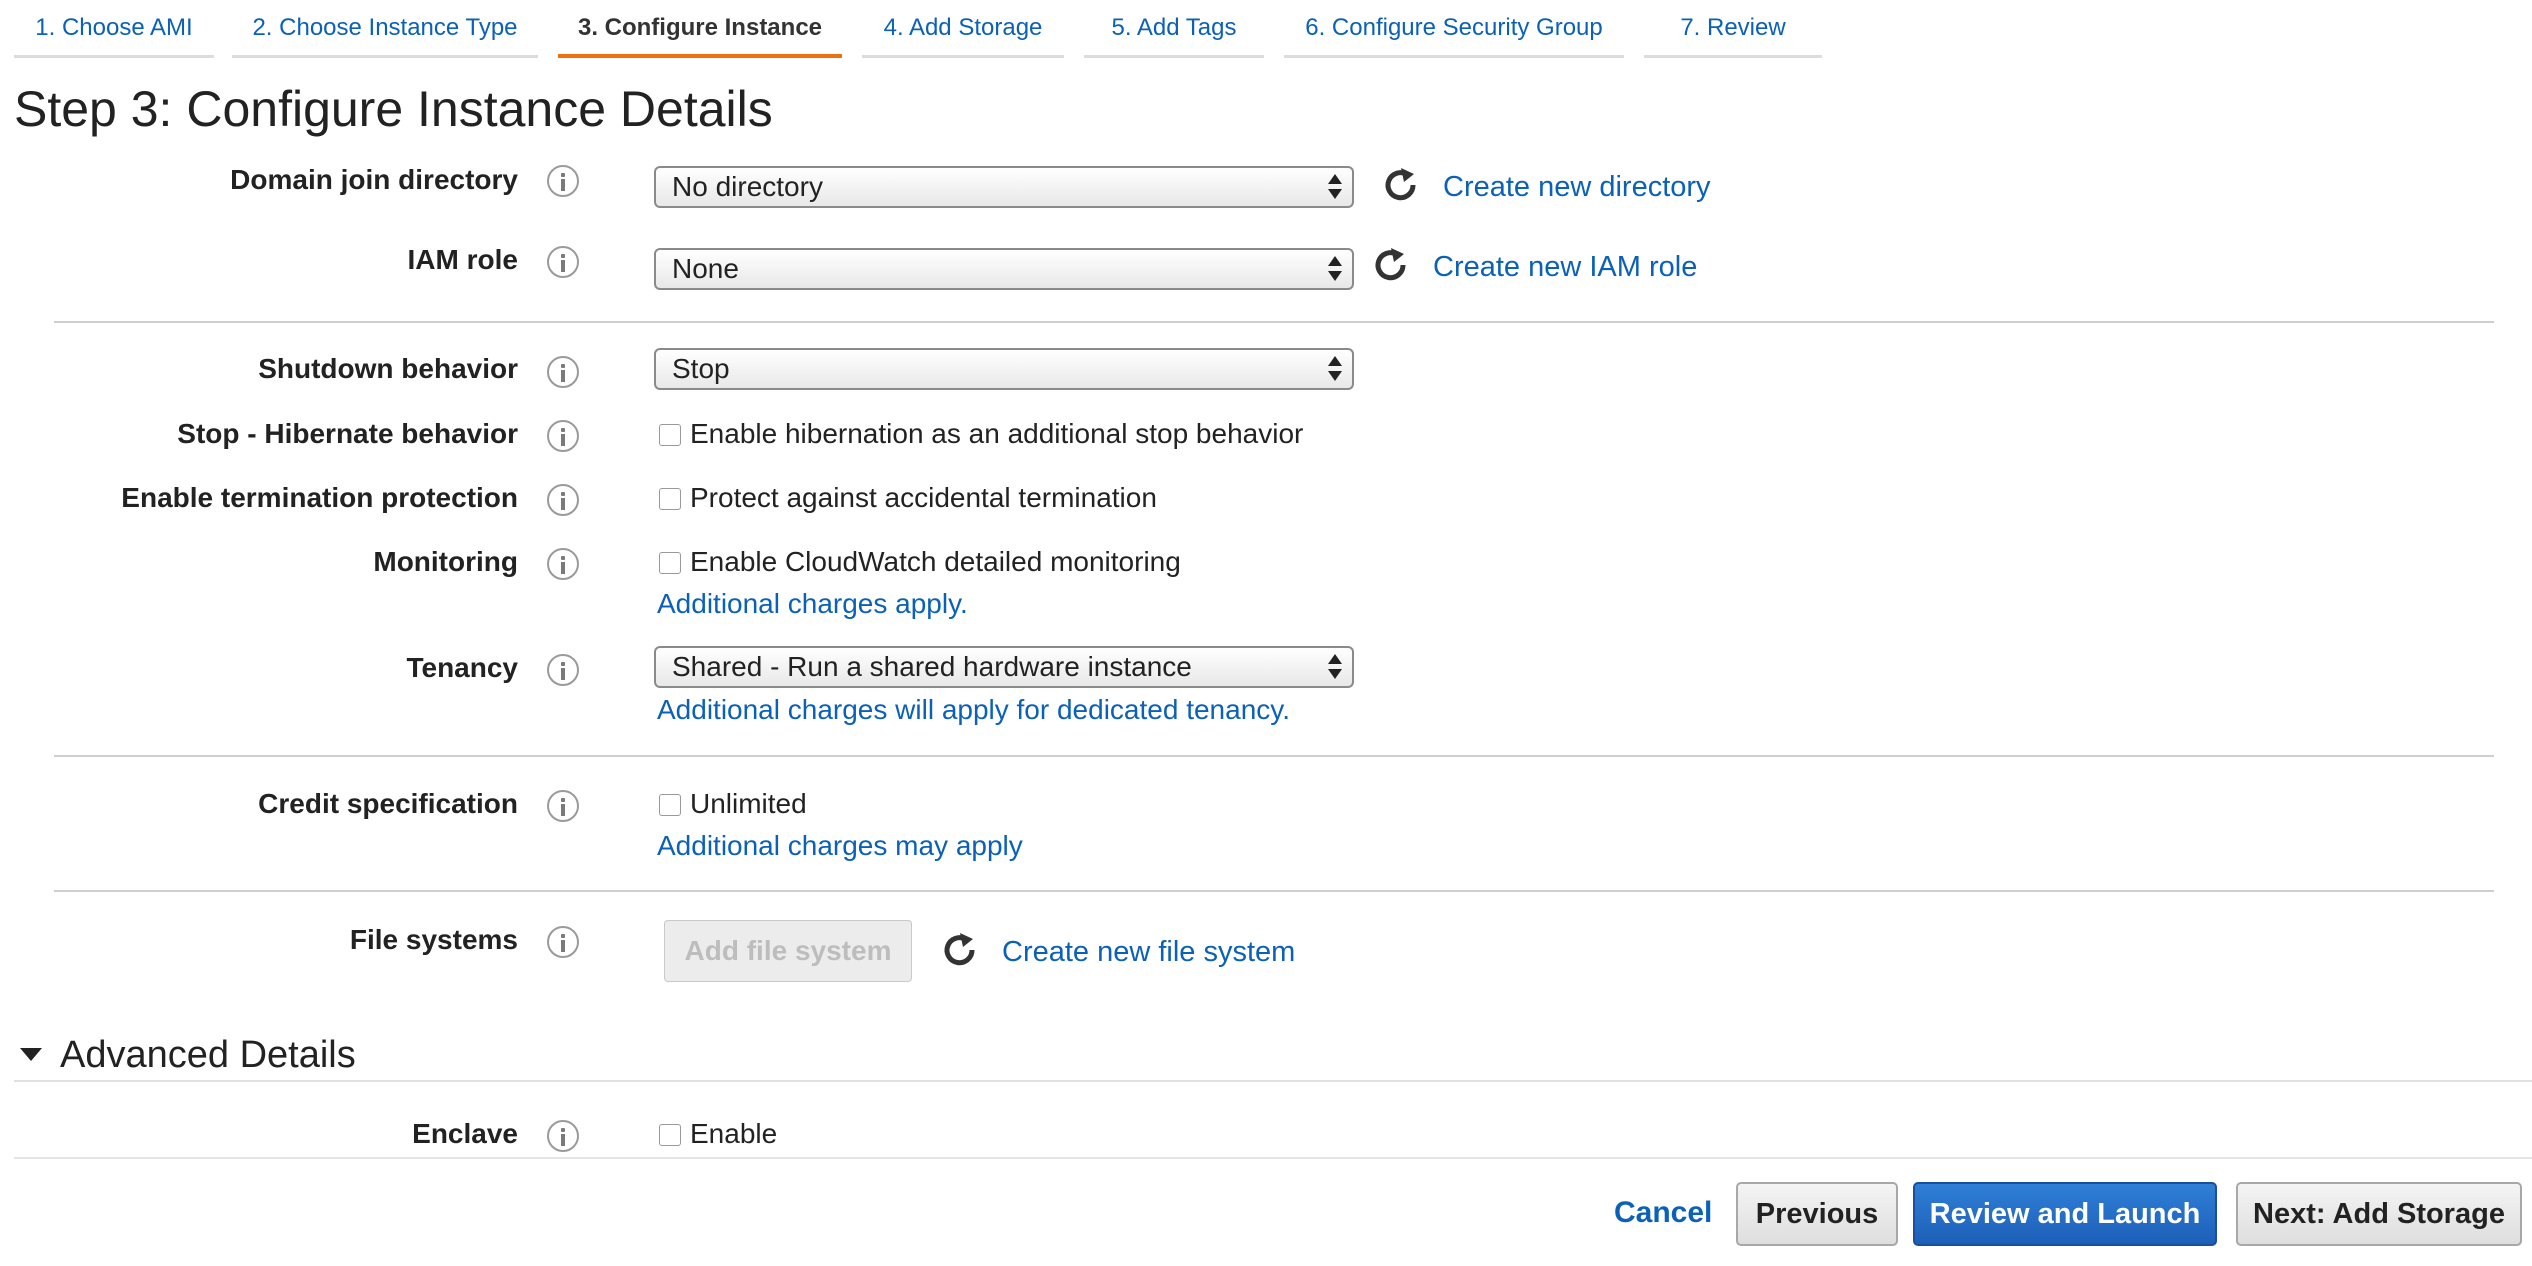 The width and height of the screenshot is (2532, 1266). What do you see at coordinates (670, 805) in the screenshot?
I see `unlimited-checkbox` at bounding box center [670, 805].